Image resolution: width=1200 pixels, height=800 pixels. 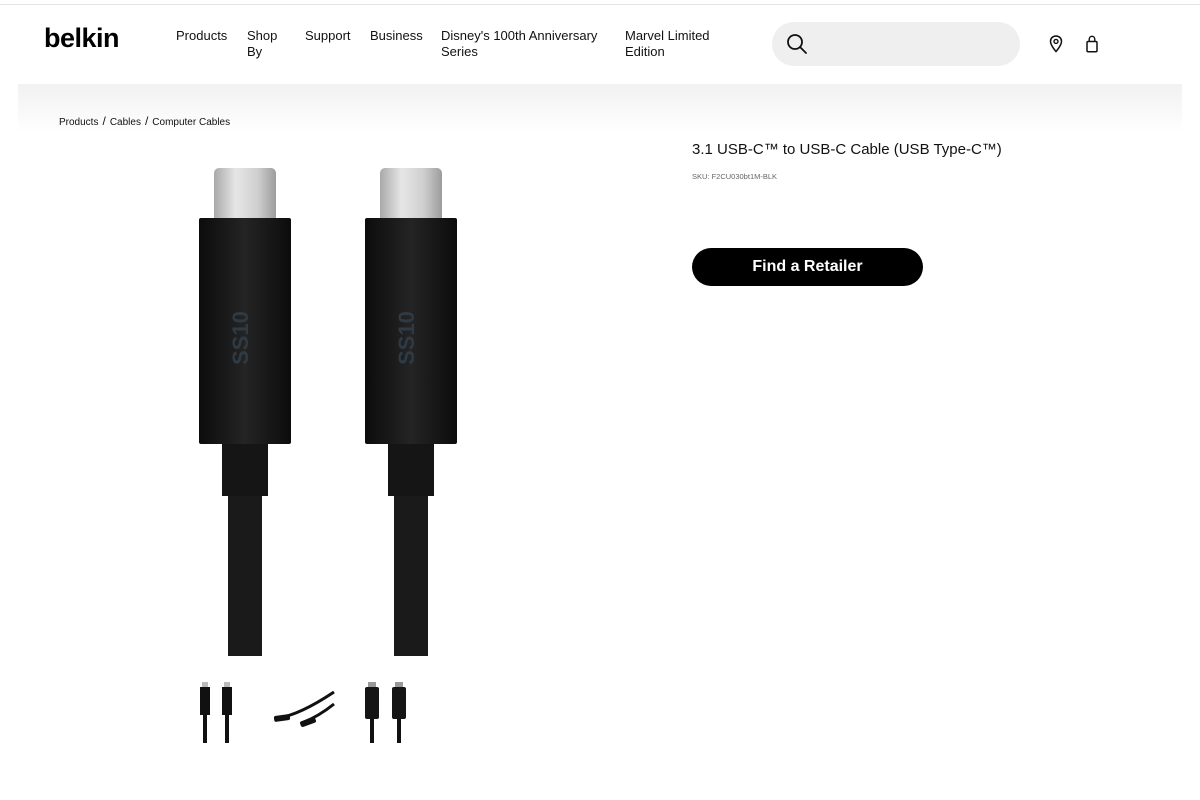 I want to click on usb-ss10-marking-left: SS10, so click(x=240, y=338).